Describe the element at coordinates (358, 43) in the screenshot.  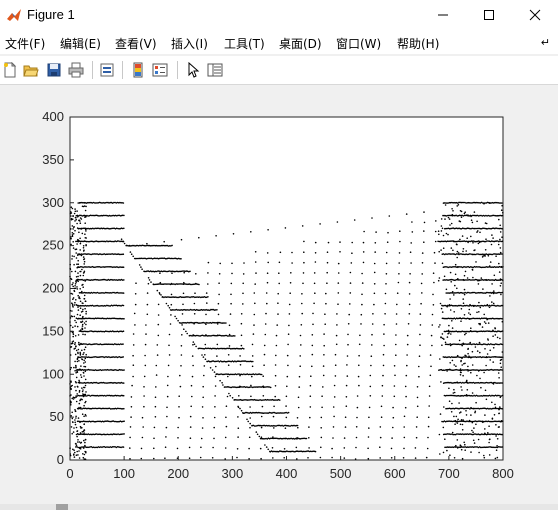
I see `menu-window: 窗口(W)` at that location.